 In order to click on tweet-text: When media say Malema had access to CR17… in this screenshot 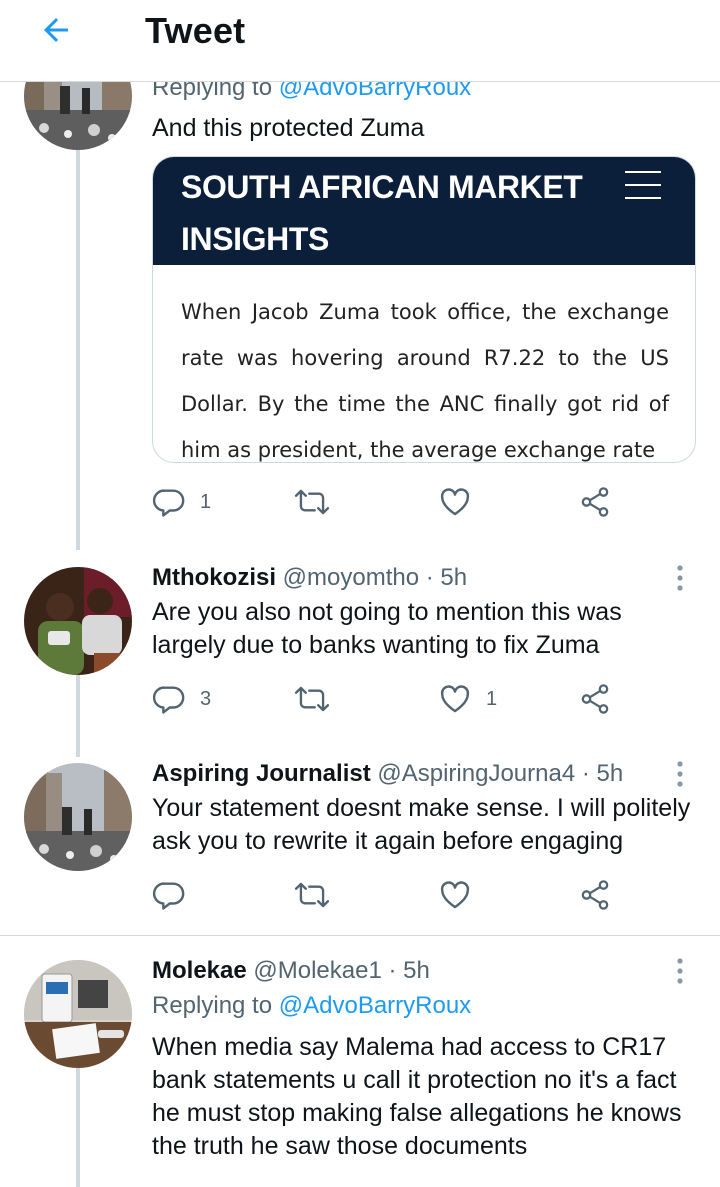, I will do `click(417, 1096)`.